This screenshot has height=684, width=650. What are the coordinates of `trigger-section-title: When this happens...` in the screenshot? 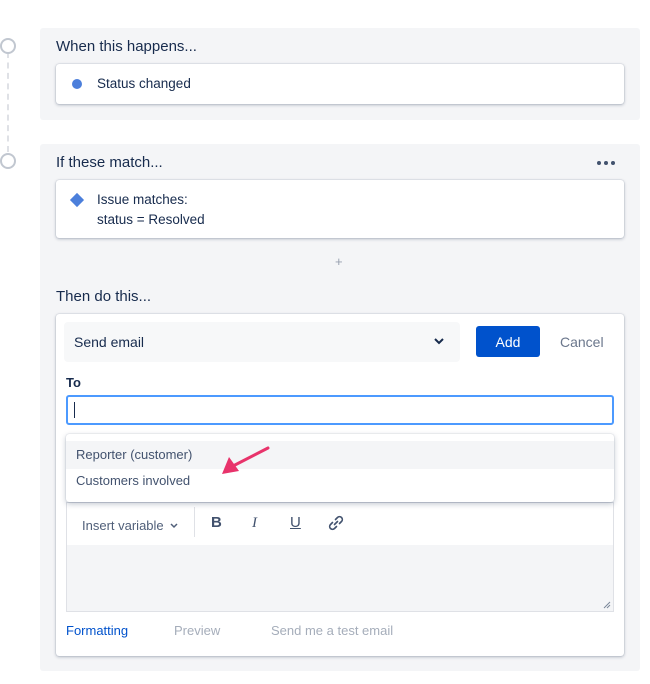 It's located at (126, 46).